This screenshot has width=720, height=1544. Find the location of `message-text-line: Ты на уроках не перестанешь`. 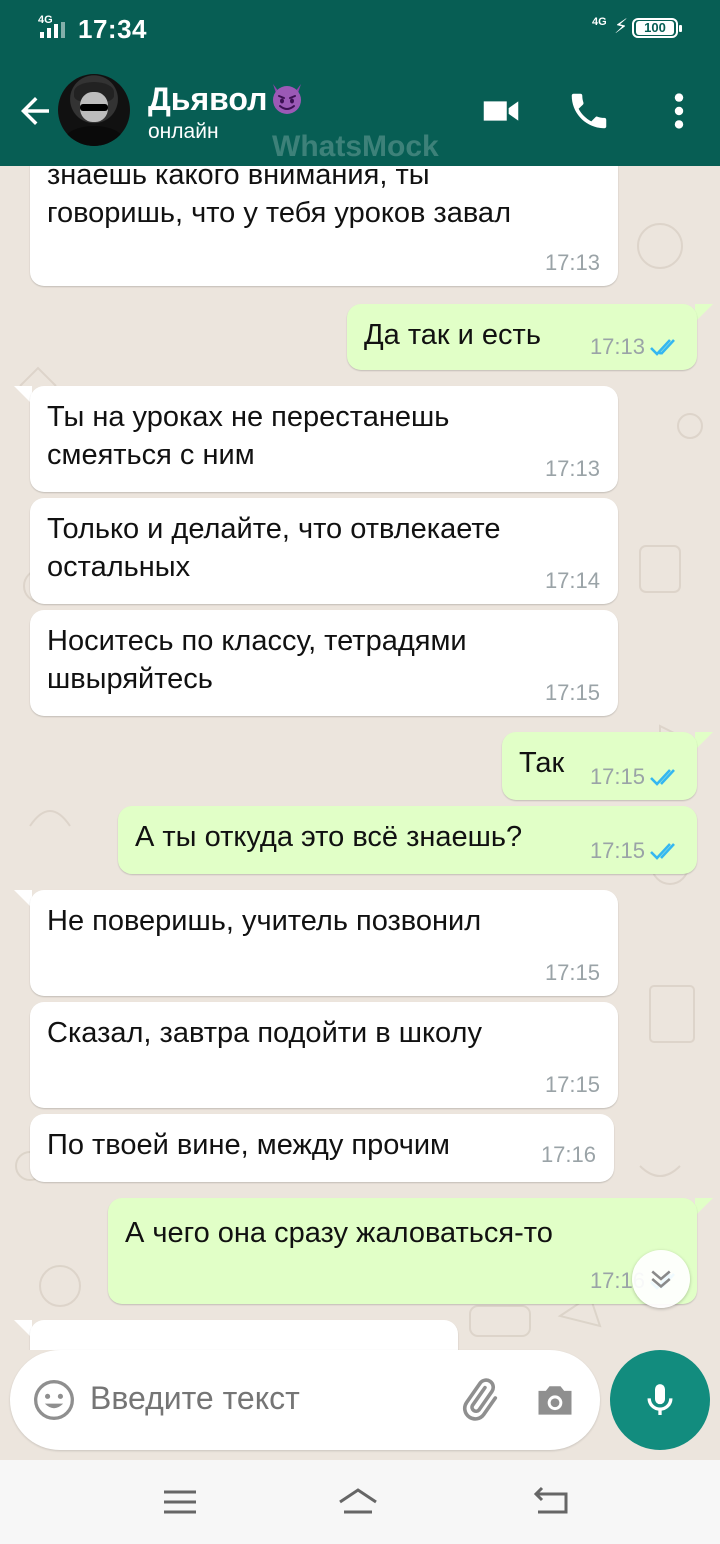

message-text-line: Ты на уроках не перестанешь is located at coordinates (248, 417).